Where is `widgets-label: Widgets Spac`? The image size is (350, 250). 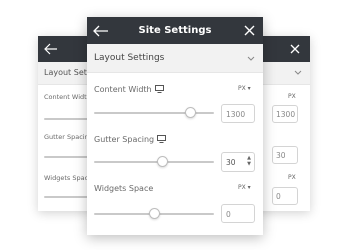 widgets-label: Widgets Spac is located at coordinates (66, 178).